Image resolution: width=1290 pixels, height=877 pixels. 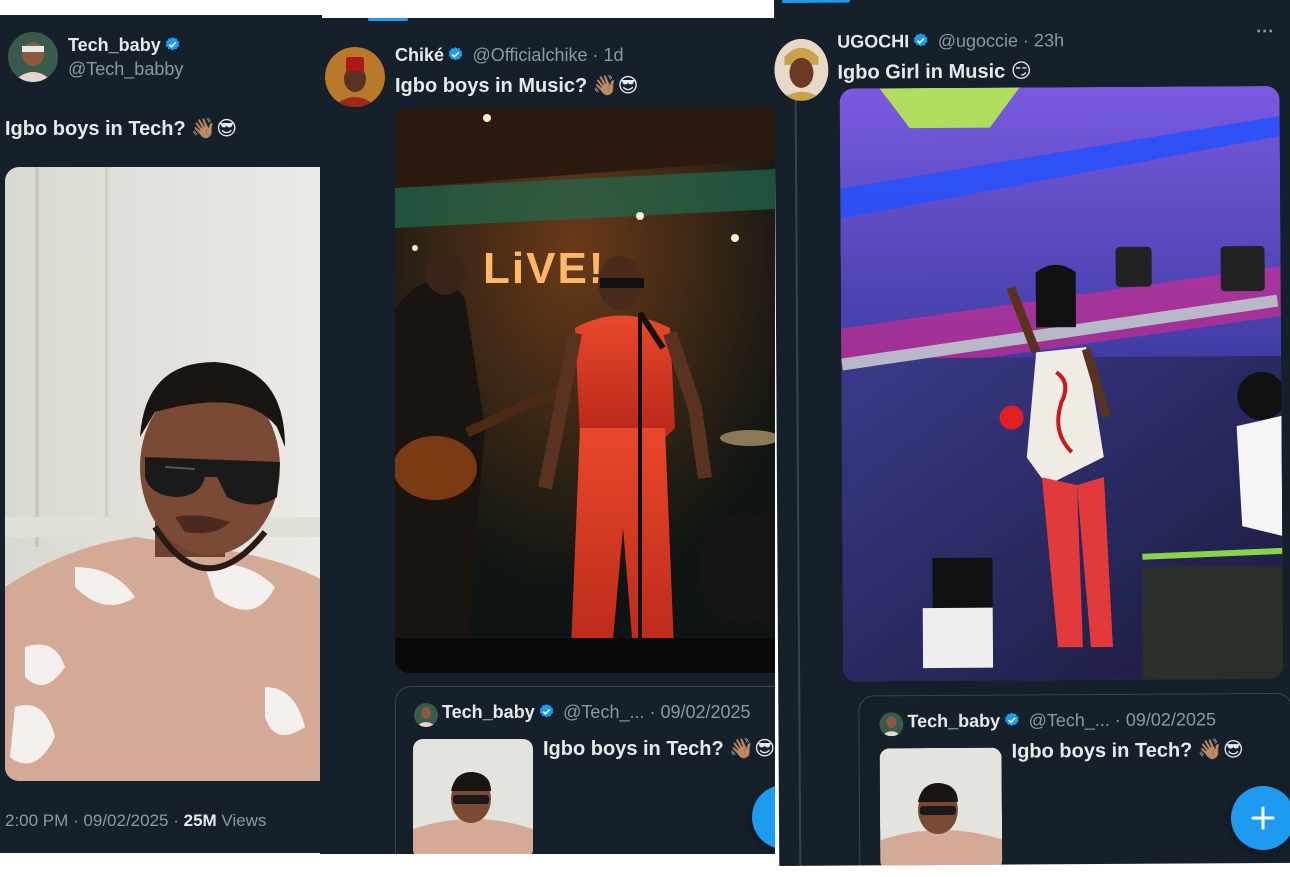 What do you see at coordinates (1001, 40) in the screenshot?
I see `author-handle: @ugoccie · 23h` at bounding box center [1001, 40].